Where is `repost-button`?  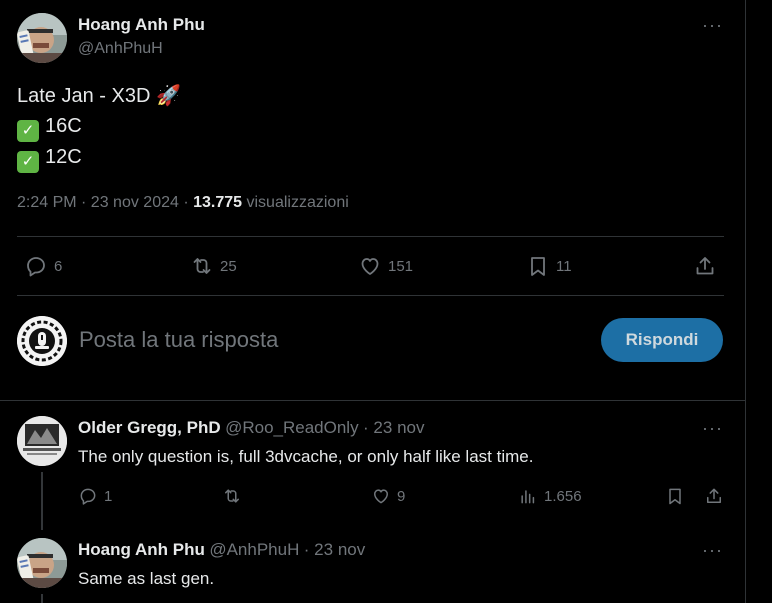
repost-button is located at coordinates (235, 496).